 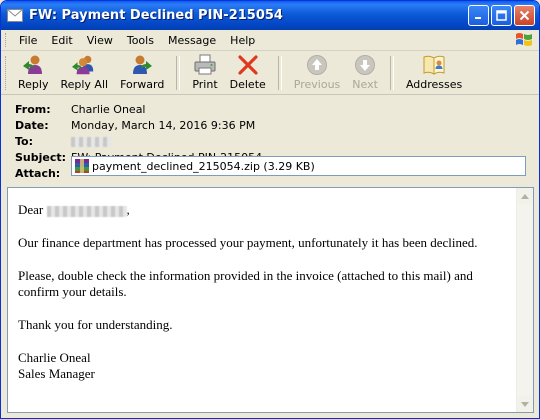 I want to click on forward-icon, so click(x=142, y=65).